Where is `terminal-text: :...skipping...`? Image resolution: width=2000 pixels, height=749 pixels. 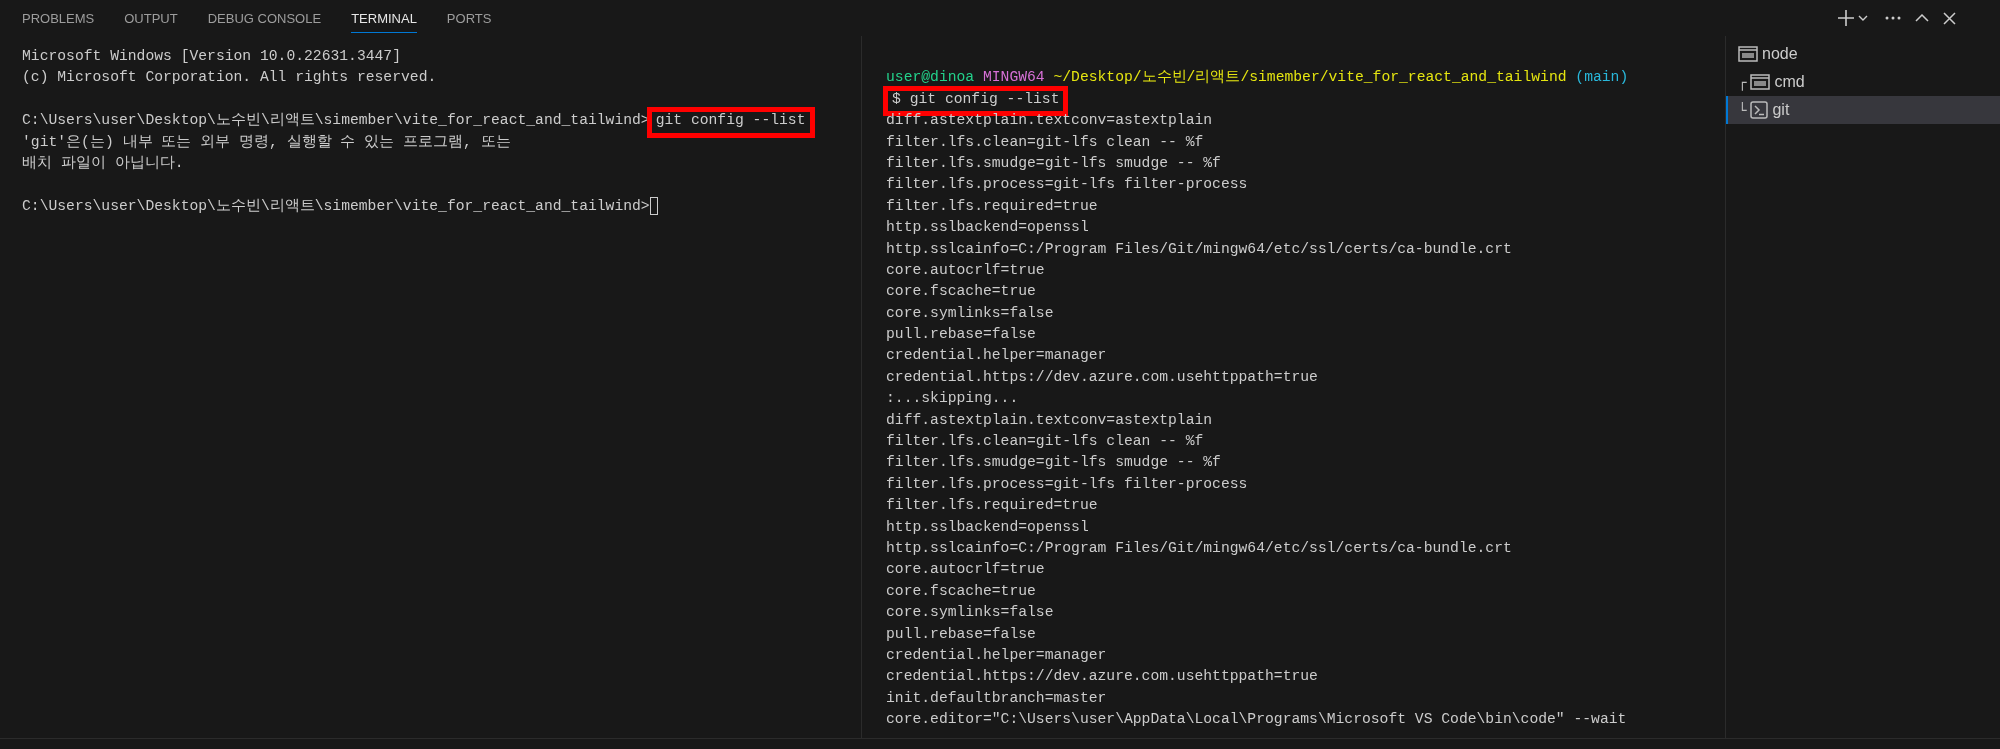
terminal-text: :...skipping... is located at coordinates (952, 398).